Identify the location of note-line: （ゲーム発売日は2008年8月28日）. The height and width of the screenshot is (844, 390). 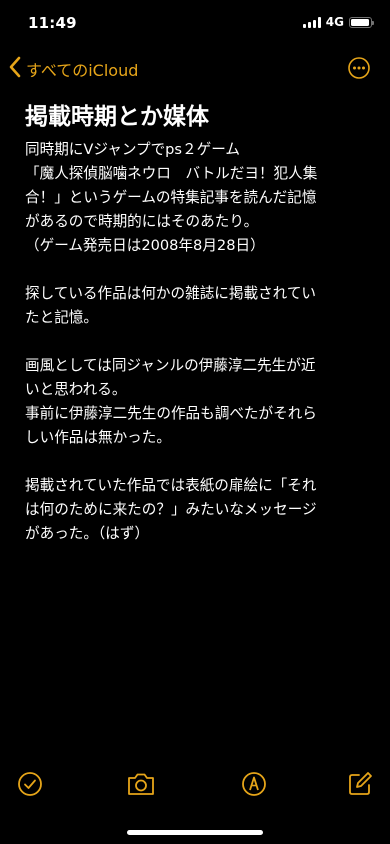
(145, 245).